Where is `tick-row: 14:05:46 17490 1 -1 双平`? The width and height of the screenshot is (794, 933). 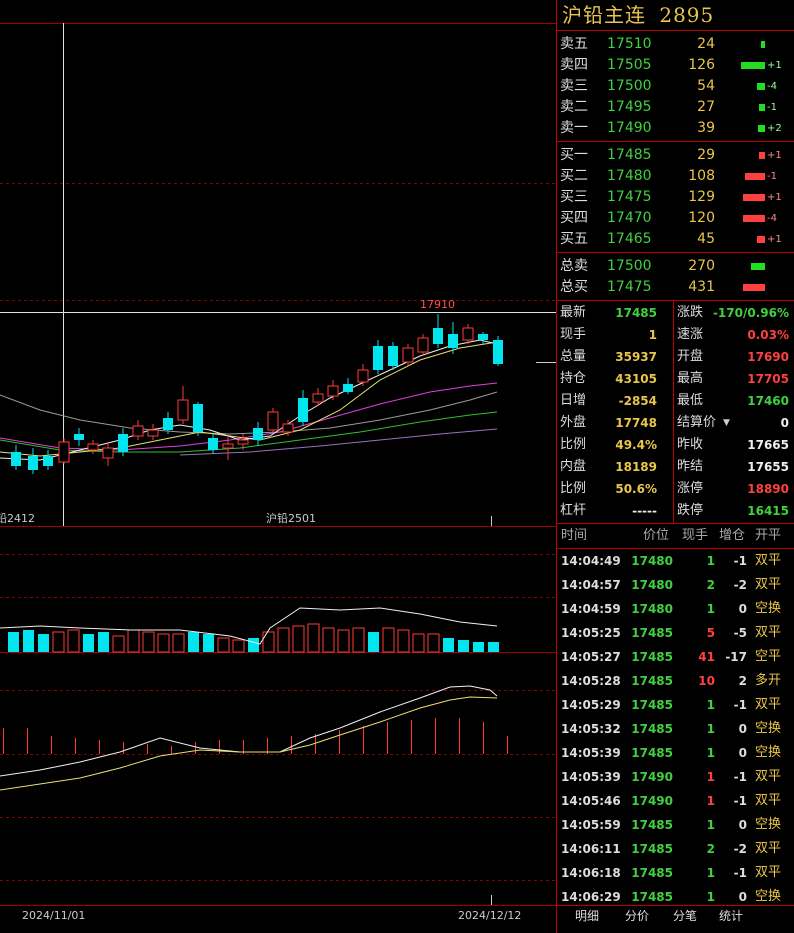 tick-row: 14:05:46 17490 1 -1 双平 is located at coordinates (675, 801).